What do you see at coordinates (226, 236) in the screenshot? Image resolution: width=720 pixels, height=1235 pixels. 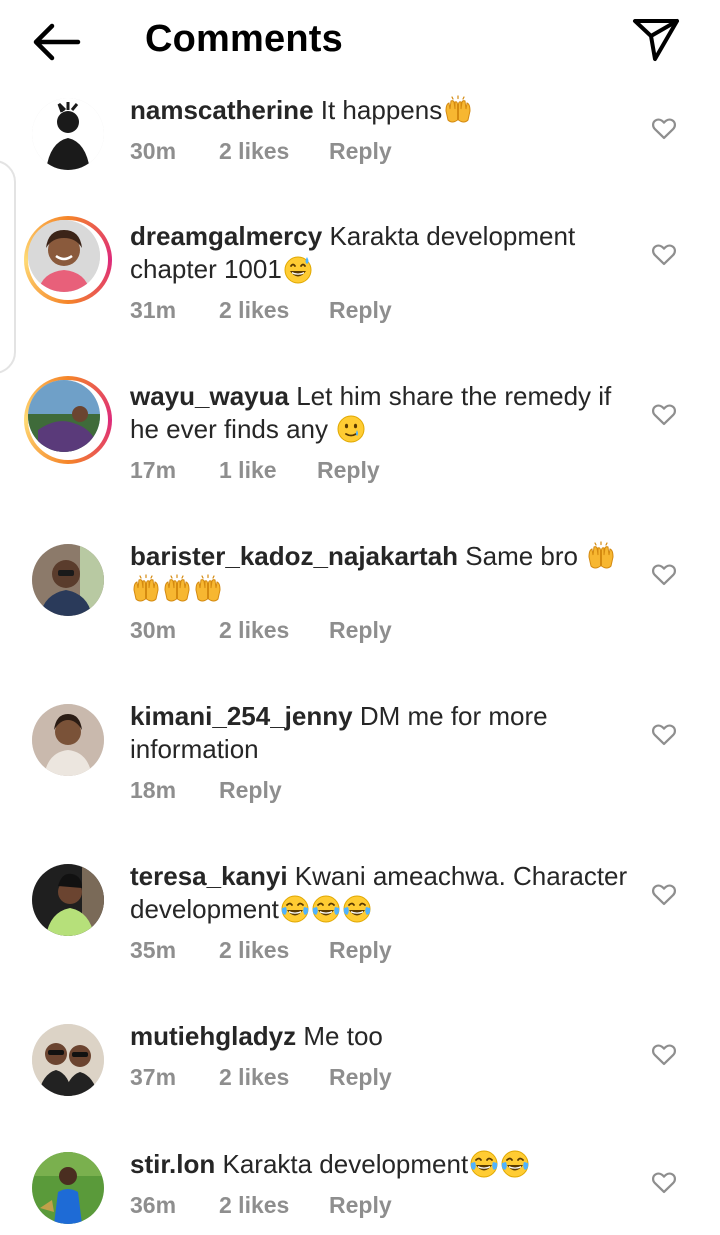 I see `comment-username: dreamgalmercy` at bounding box center [226, 236].